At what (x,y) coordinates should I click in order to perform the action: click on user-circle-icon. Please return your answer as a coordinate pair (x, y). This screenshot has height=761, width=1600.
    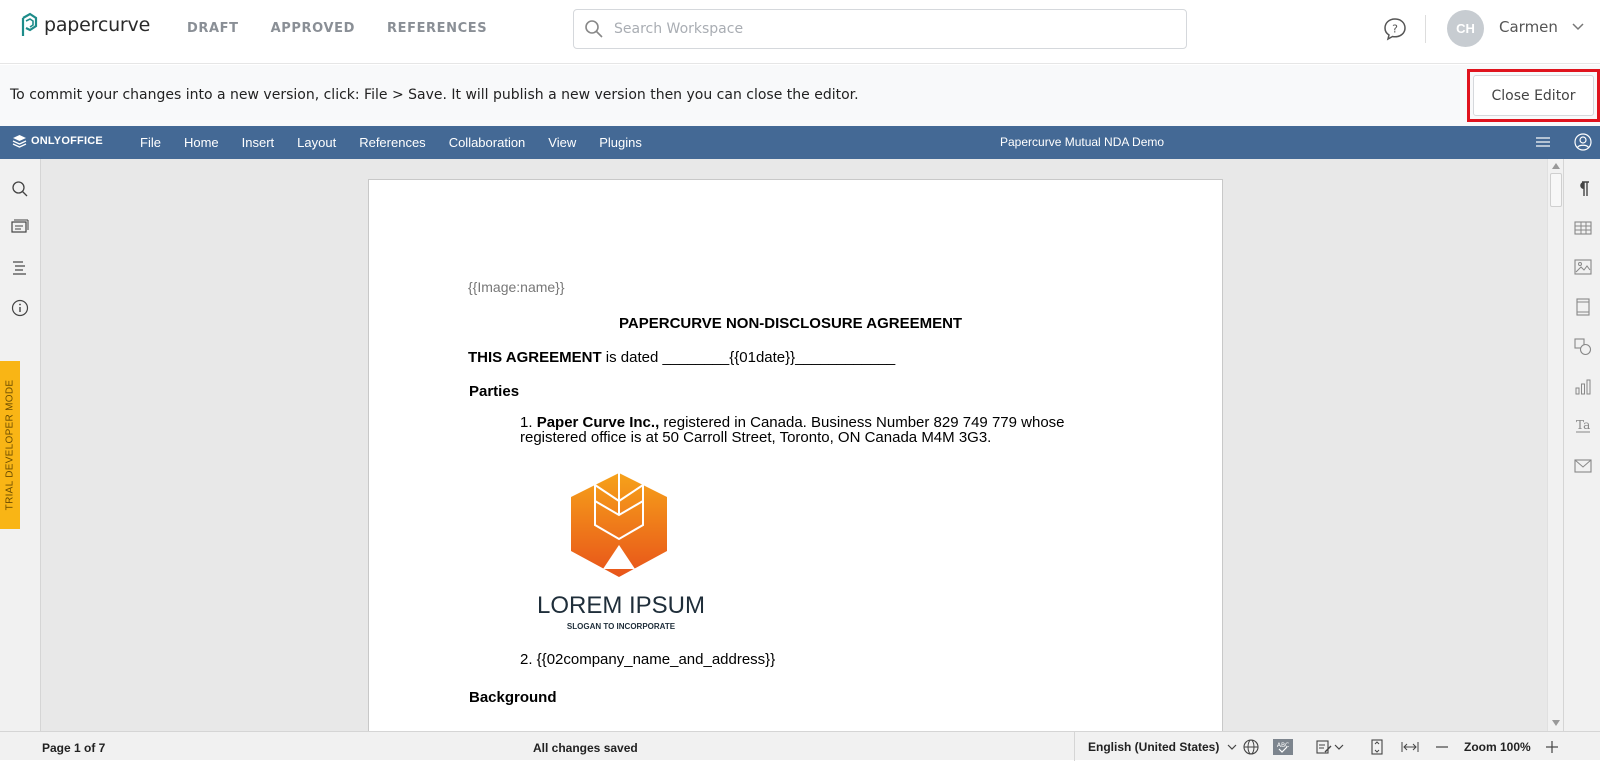
    Looking at the image, I should click on (1583, 142).